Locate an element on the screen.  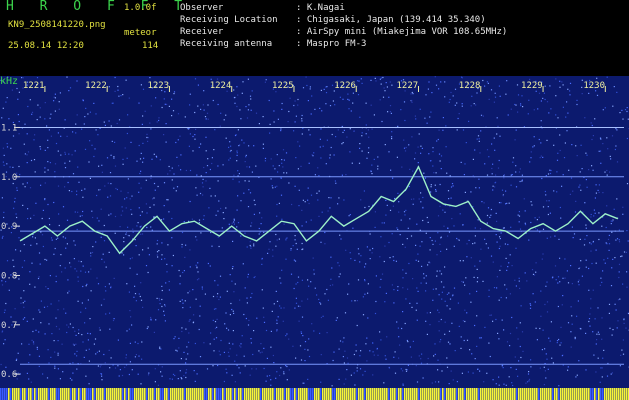
detection-mode: meteor is located at coordinates (140, 33).